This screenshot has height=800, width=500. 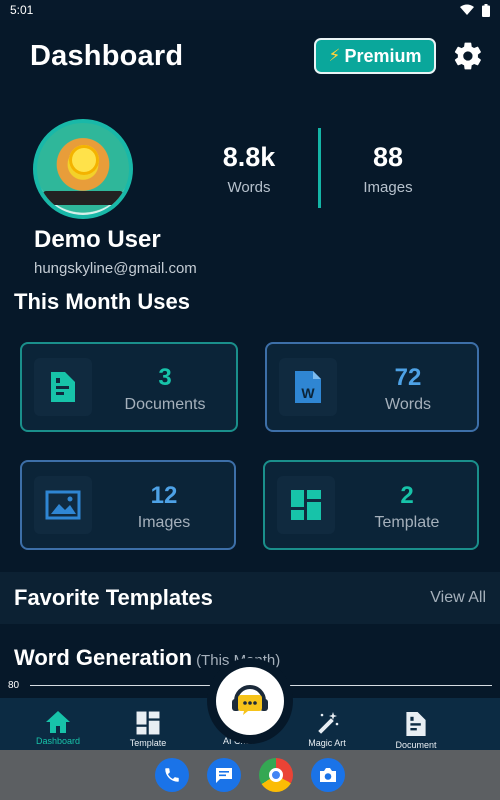 I want to click on avatar, so click(x=83, y=169).